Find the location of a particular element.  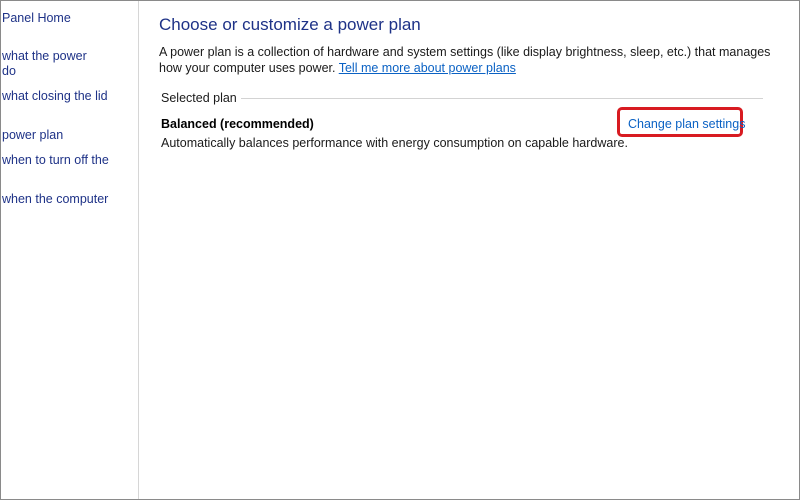

learn-more-link: Tell me more about power plans is located at coordinates (427, 68).